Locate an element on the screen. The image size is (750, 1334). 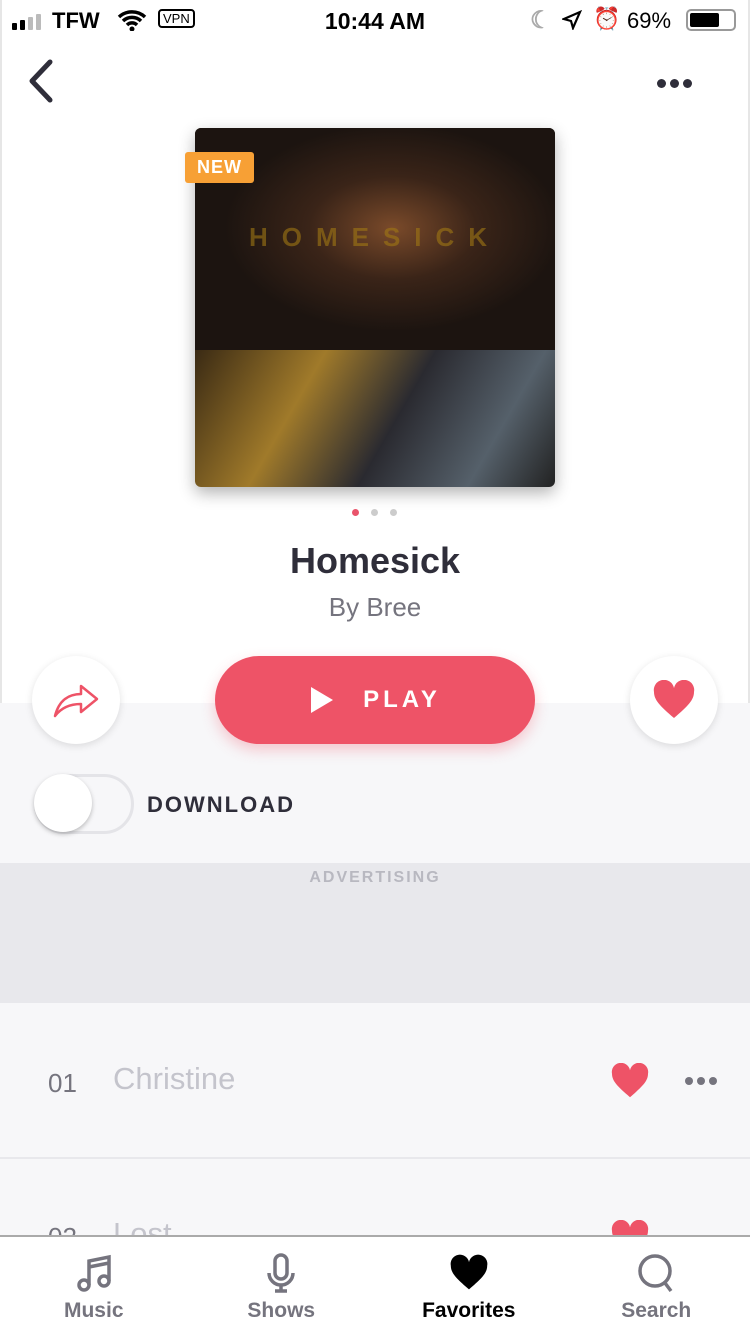
download-label: DOWNLOAD is located at coordinates (221, 804).